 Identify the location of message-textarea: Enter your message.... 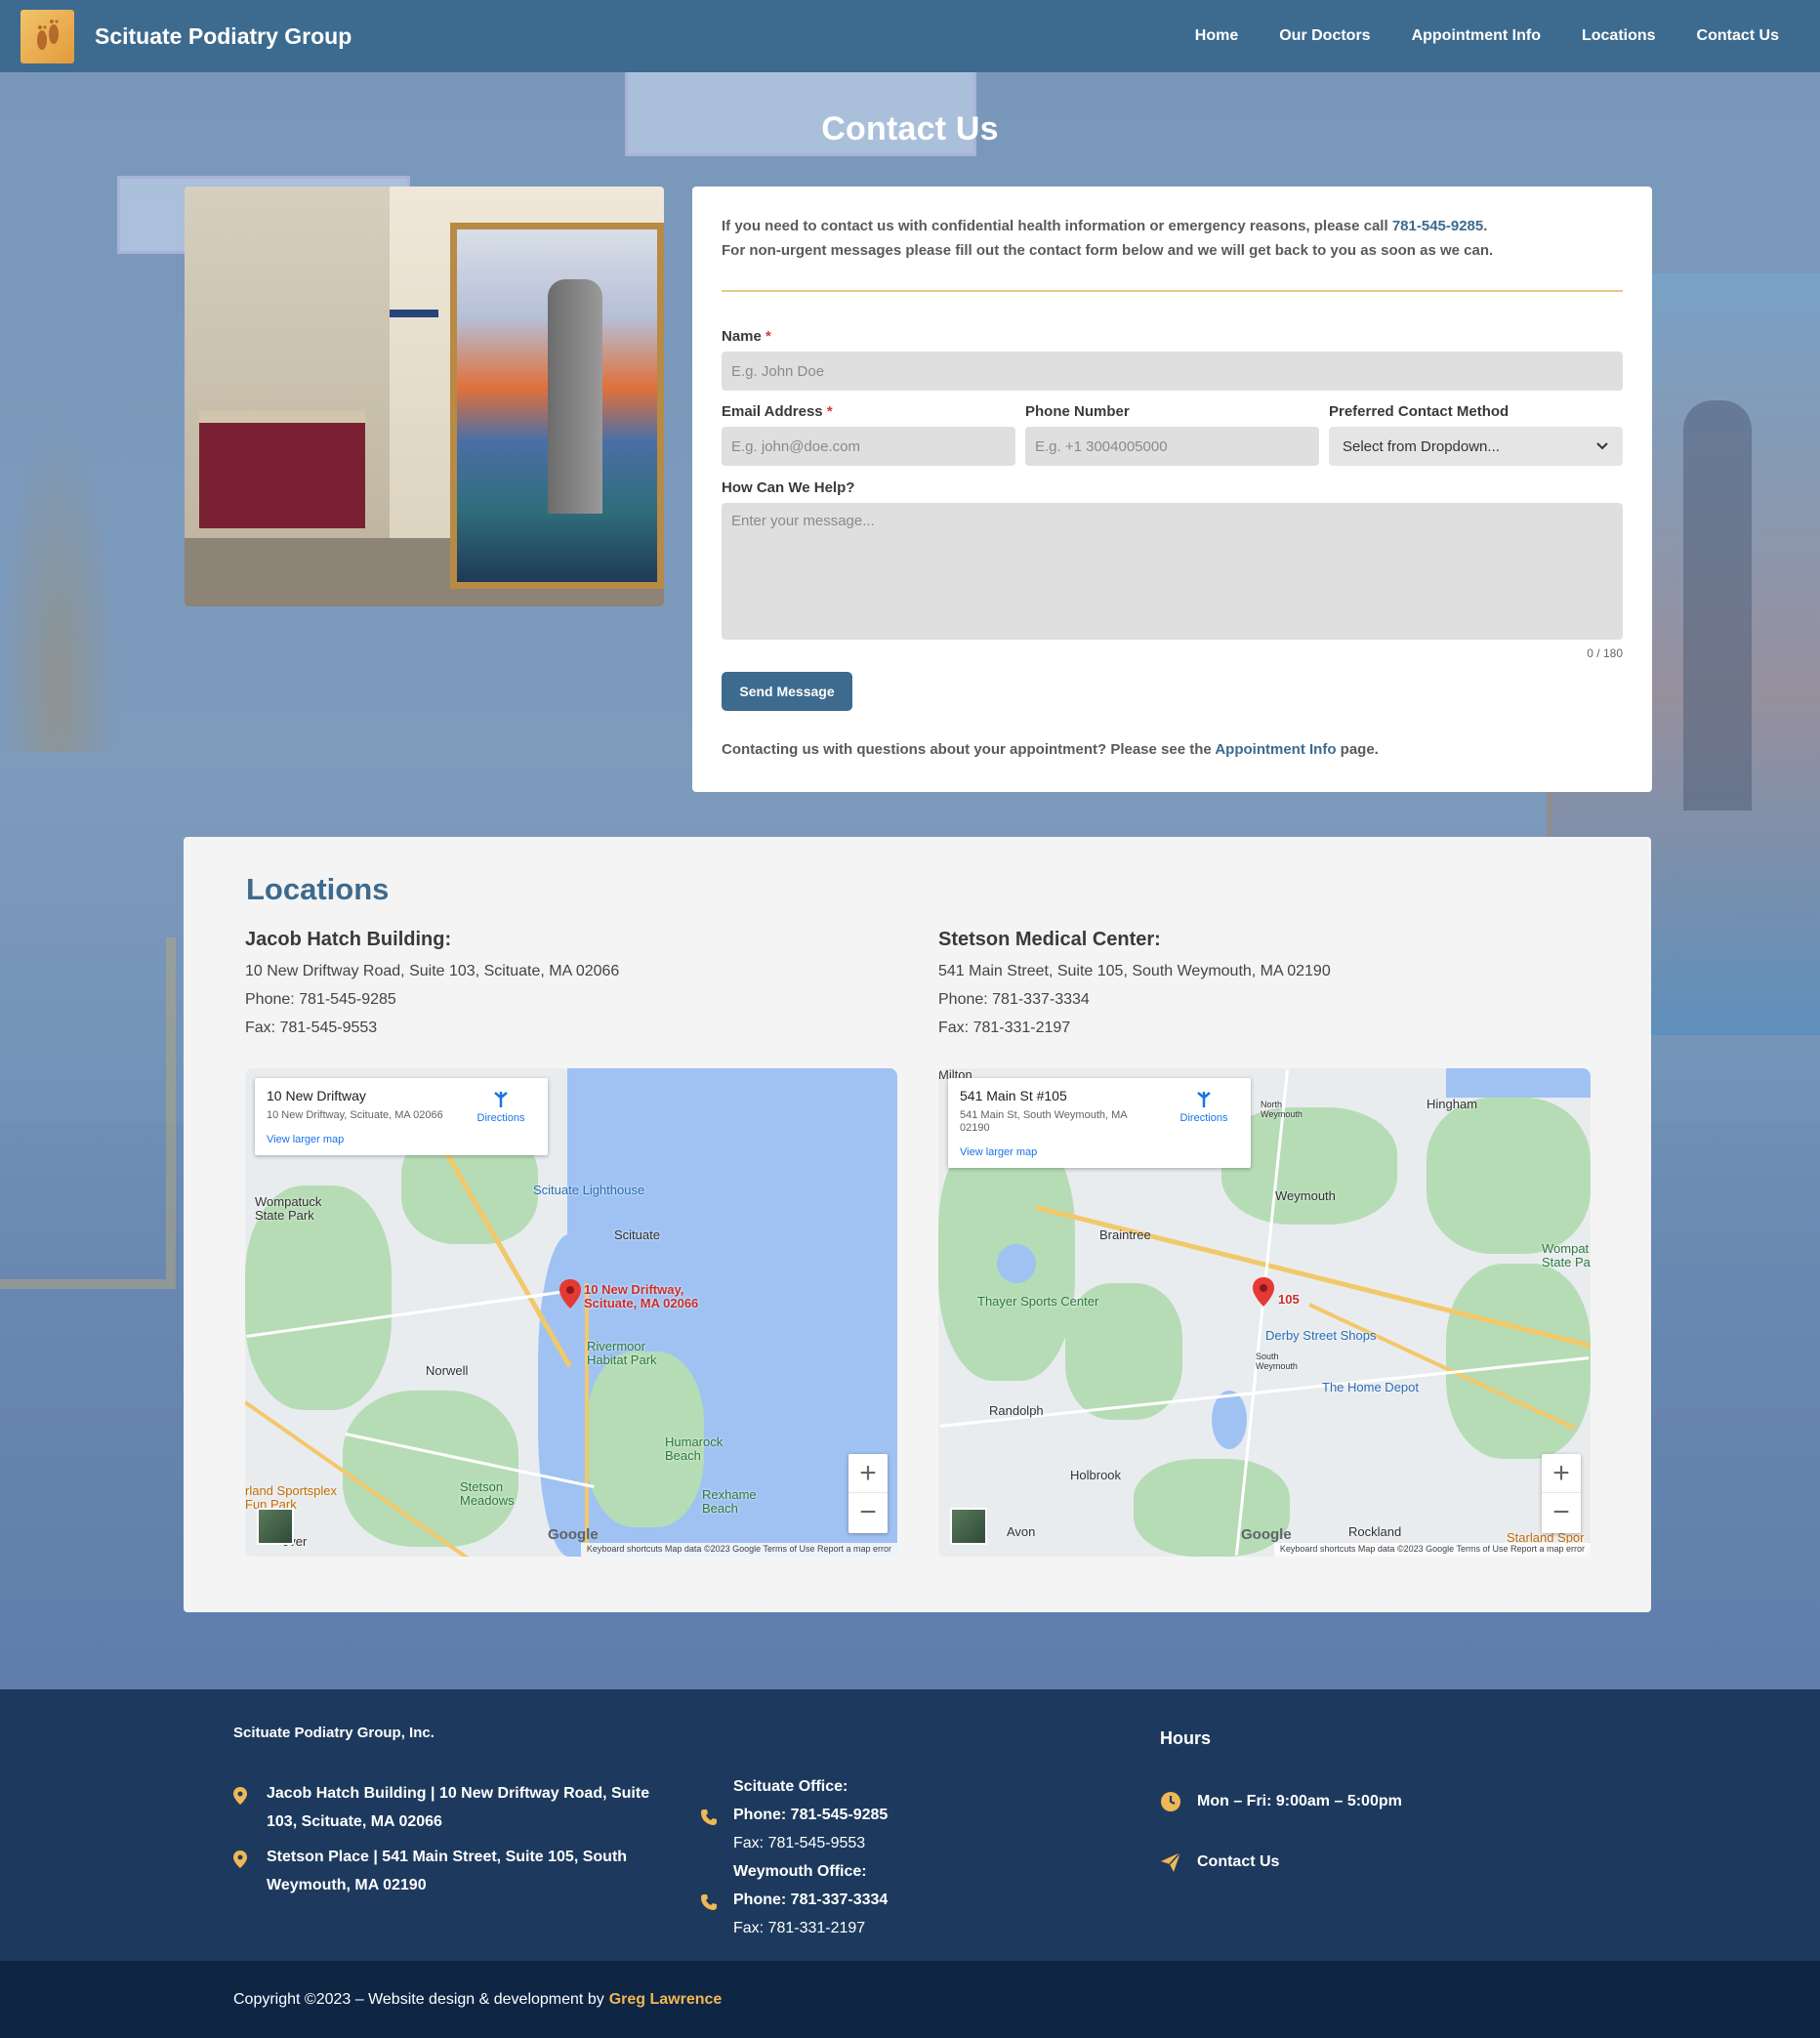
(1172, 572).